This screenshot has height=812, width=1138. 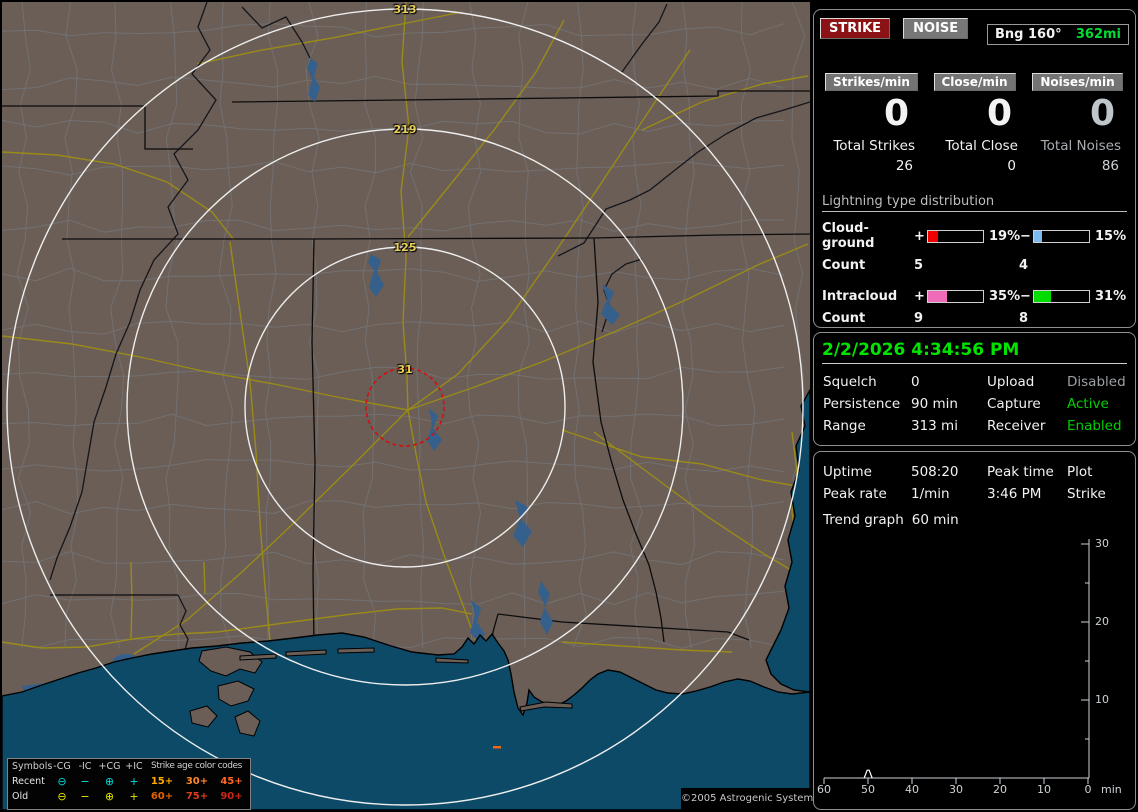 I want to click on xtick-0: 0, so click(x=1088, y=789).